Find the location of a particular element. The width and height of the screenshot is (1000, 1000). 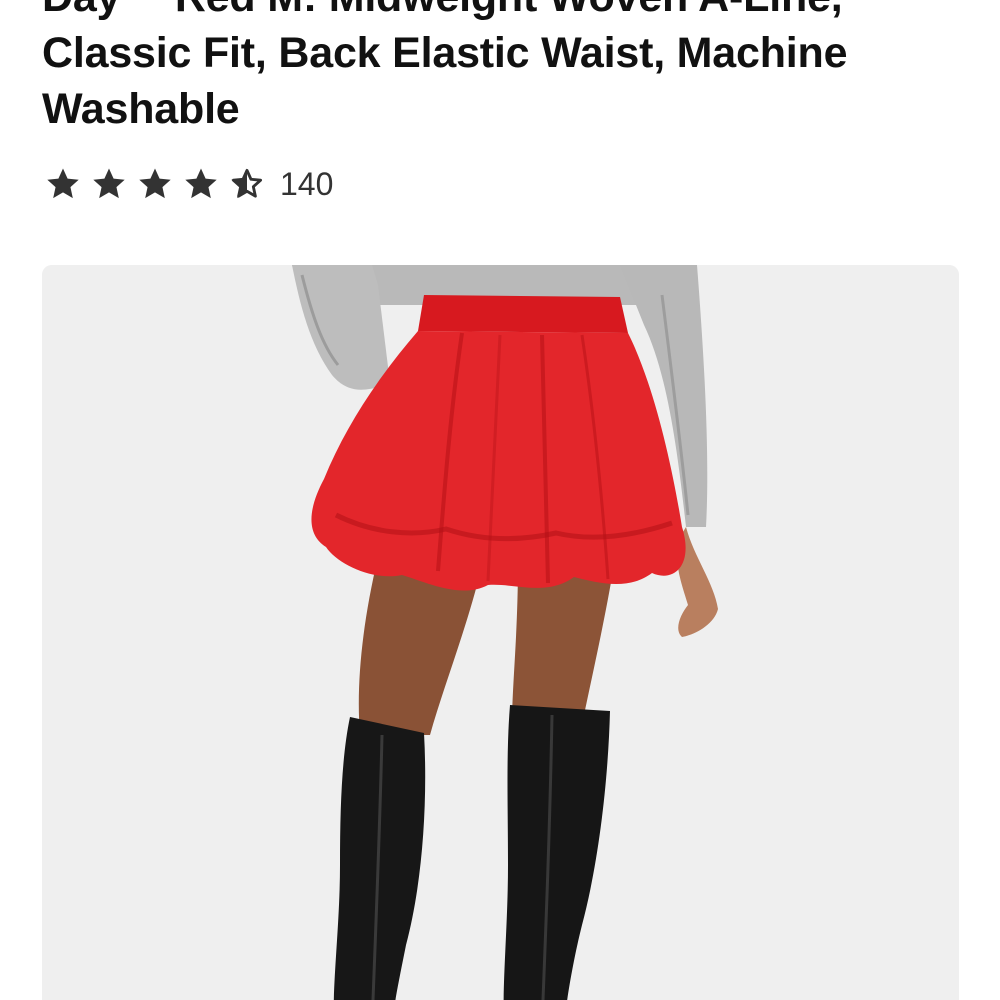

product-title-line-3: Washable is located at coordinates (141, 109).